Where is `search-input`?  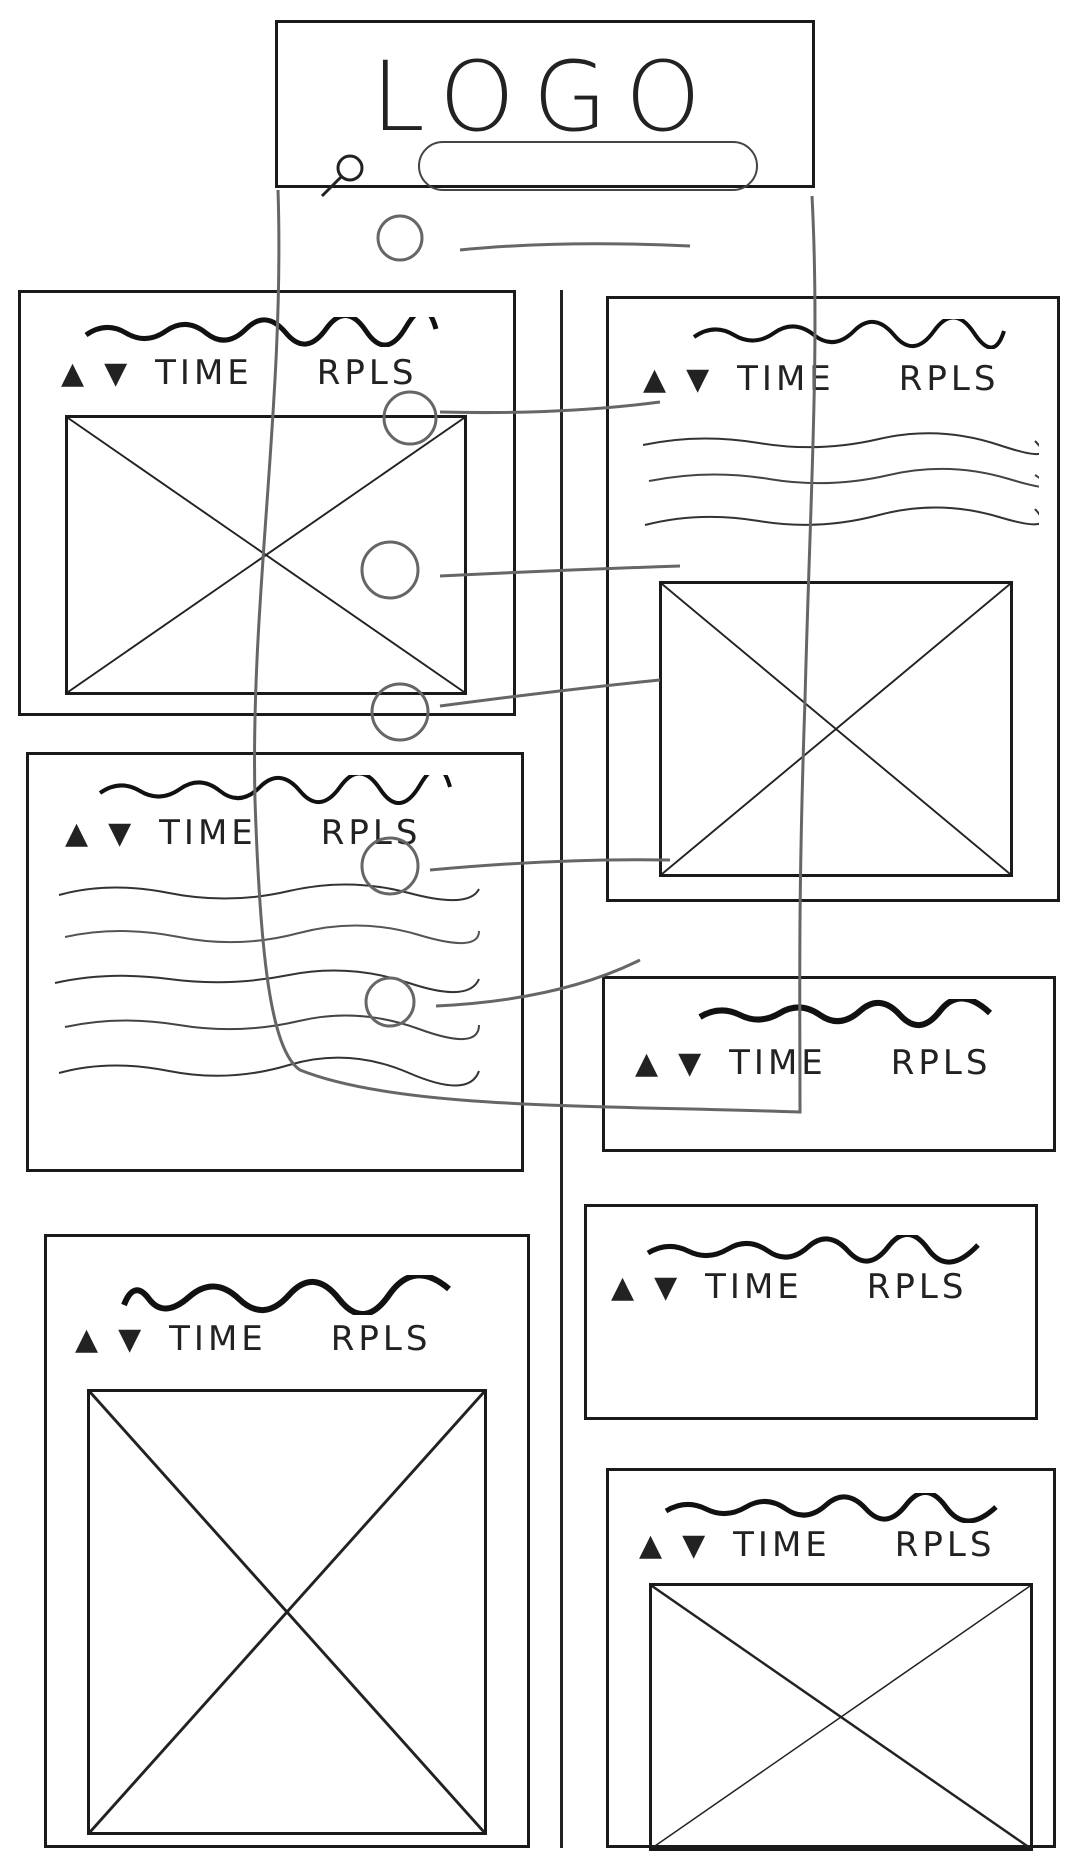 search-input is located at coordinates (588, 166).